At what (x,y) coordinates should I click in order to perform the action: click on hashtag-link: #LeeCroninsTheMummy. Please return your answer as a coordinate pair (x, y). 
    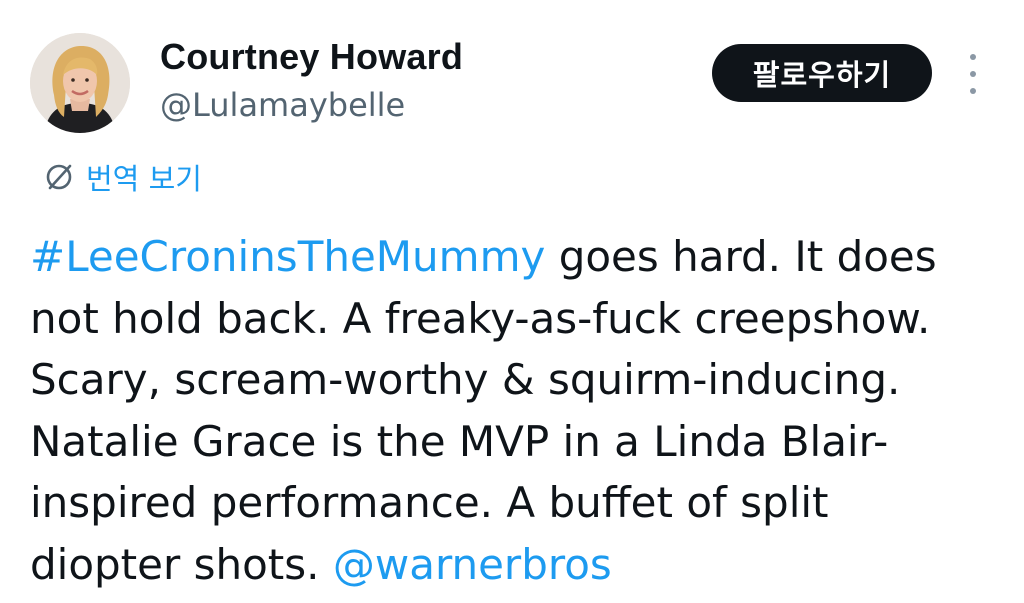
    Looking at the image, I should click on (287, 256).